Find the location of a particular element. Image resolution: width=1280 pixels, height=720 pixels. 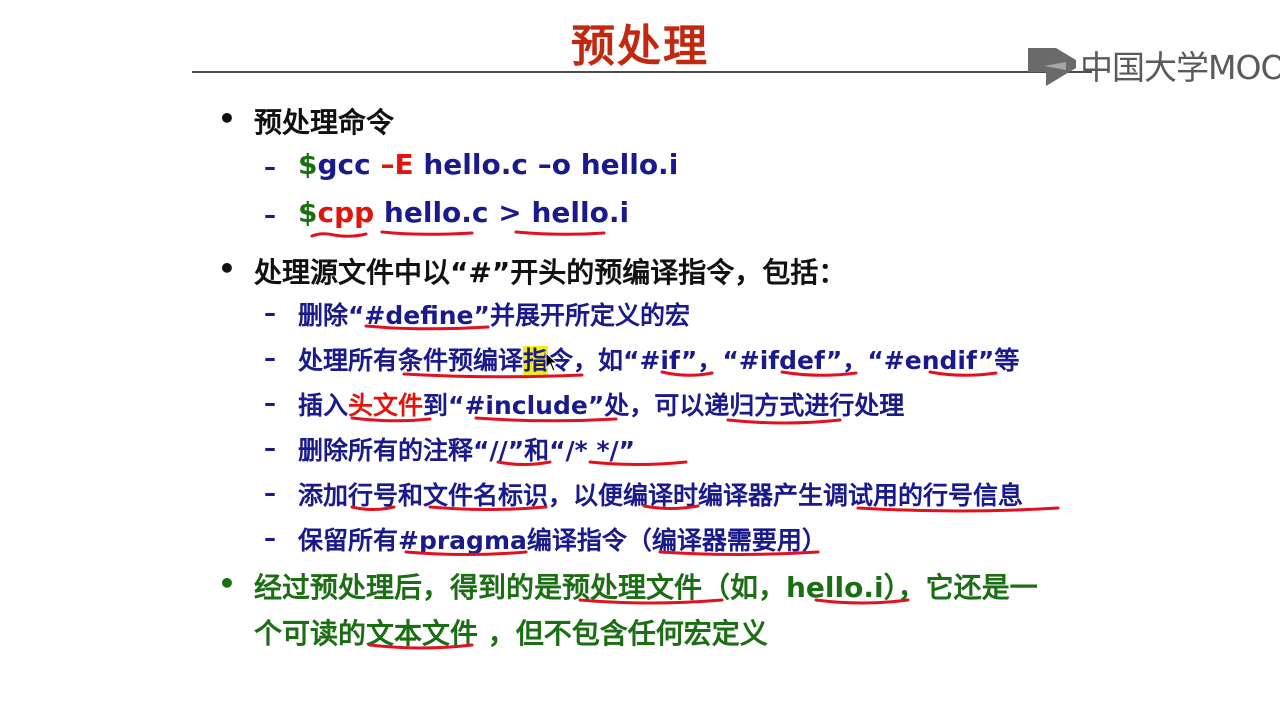

underline-hello-i is located at coordinates (560, 233).